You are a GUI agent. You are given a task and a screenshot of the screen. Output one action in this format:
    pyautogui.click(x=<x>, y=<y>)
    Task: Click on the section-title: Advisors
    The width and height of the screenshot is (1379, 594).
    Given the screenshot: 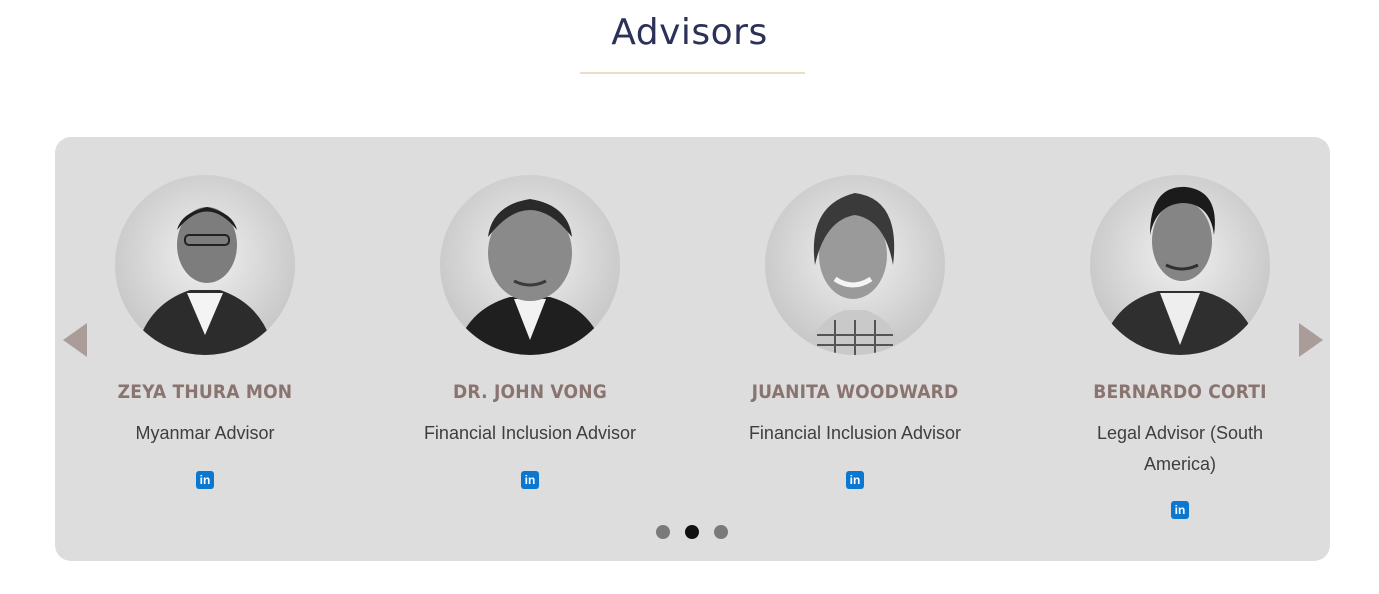 What is the action you would take?
    pyautogui.click(x=689, y=32)
    